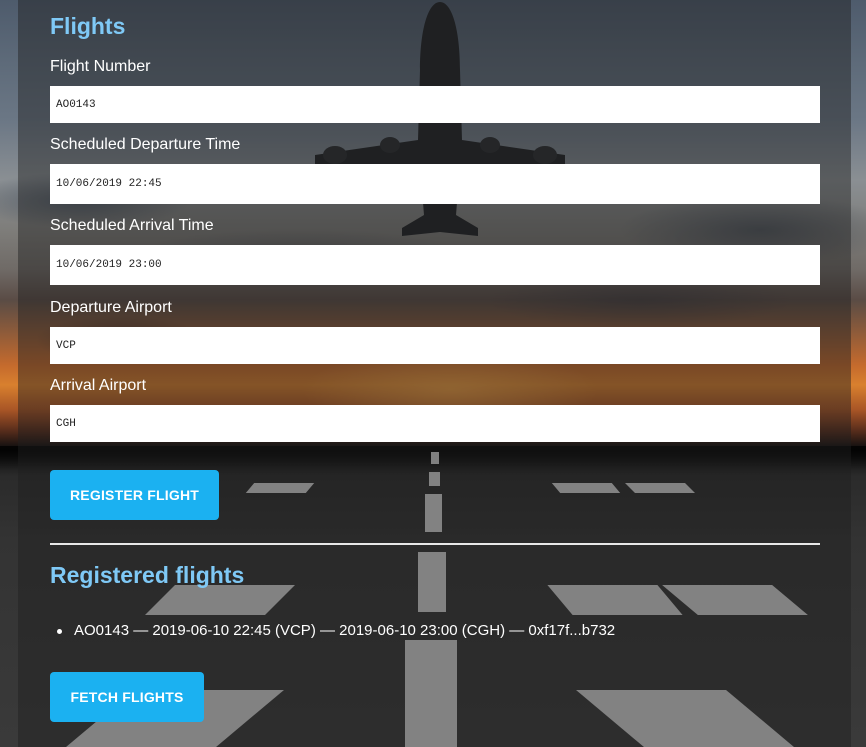  Describe the element at coordinates (435, 265) in the screenshot. I see `arrival-time-input: 10/06/2019 23:00` at that location.